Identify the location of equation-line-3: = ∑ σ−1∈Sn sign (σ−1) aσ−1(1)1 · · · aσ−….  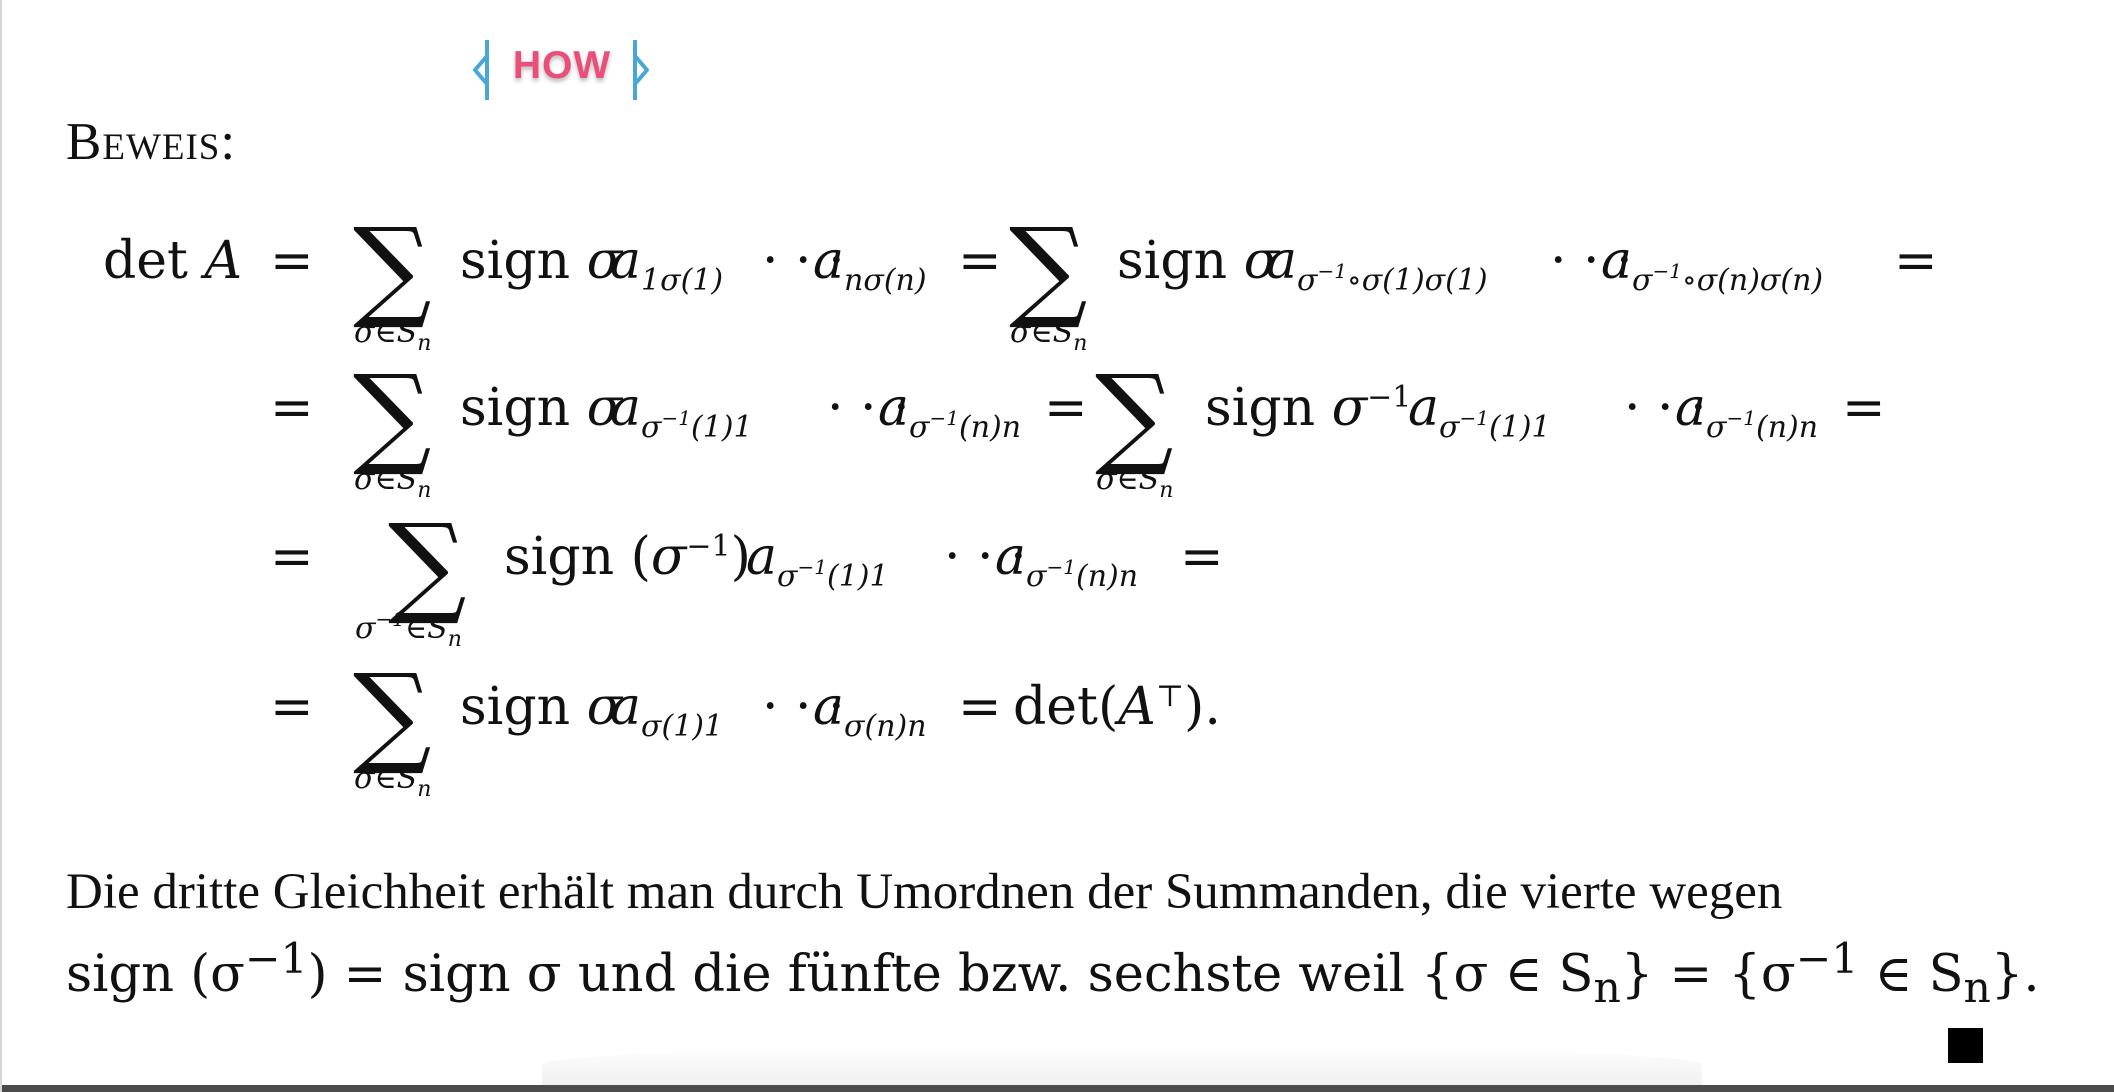
(747, 576).